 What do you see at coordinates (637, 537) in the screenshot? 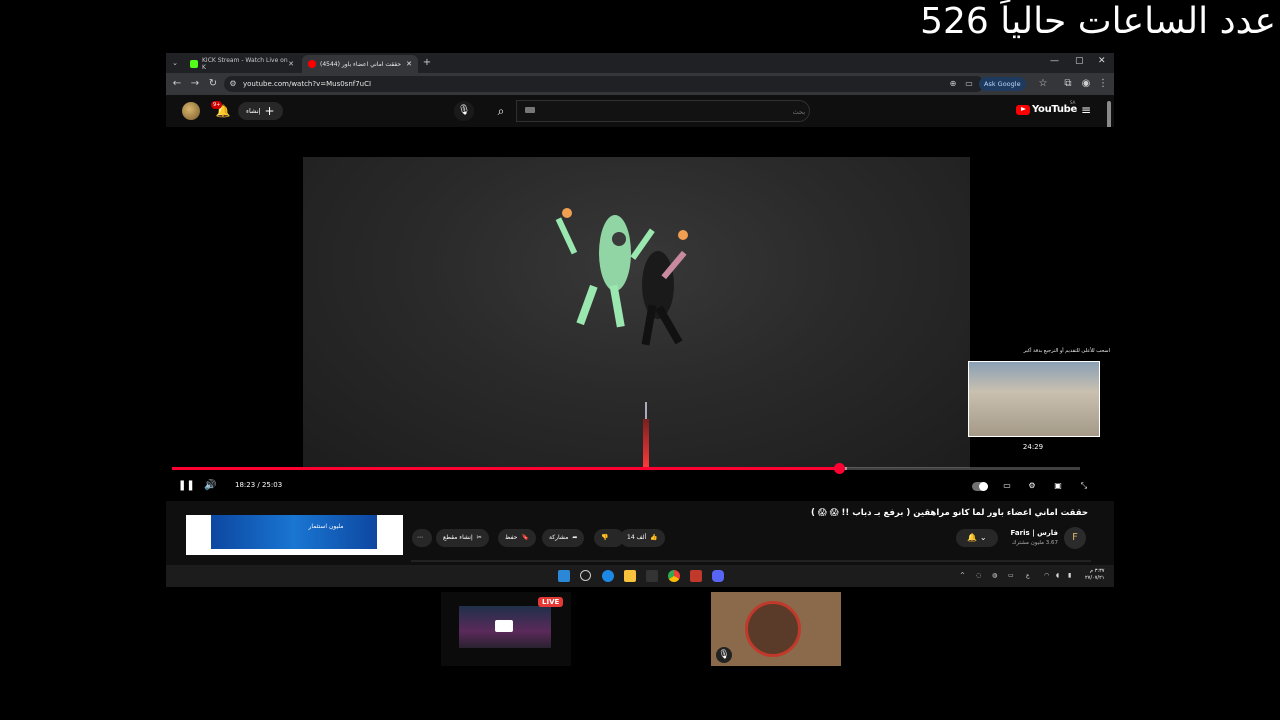
I see `likes-count: 14 ألف` at bounding box center [637, 537].